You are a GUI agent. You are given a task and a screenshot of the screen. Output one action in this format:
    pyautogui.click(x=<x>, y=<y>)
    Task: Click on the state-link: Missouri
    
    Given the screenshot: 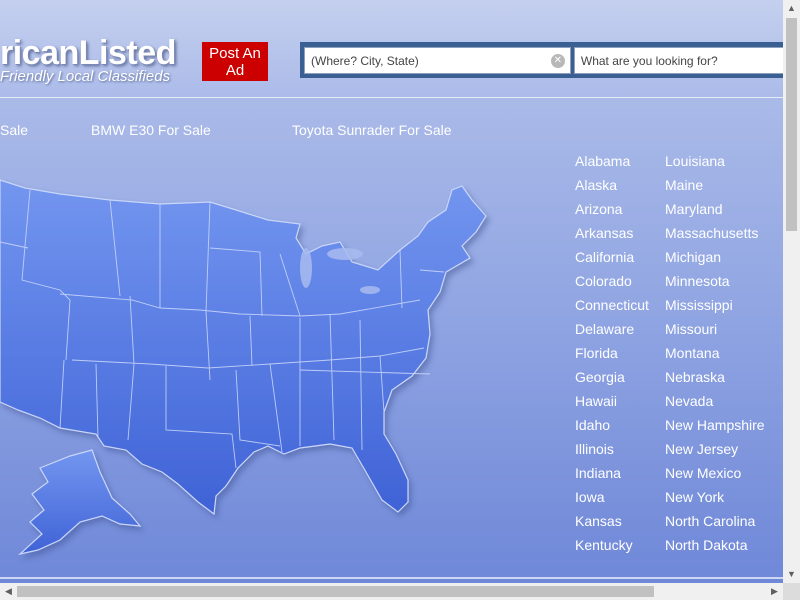 What is the action you would take?
    pyautogui.click(x=715, y=332)
    